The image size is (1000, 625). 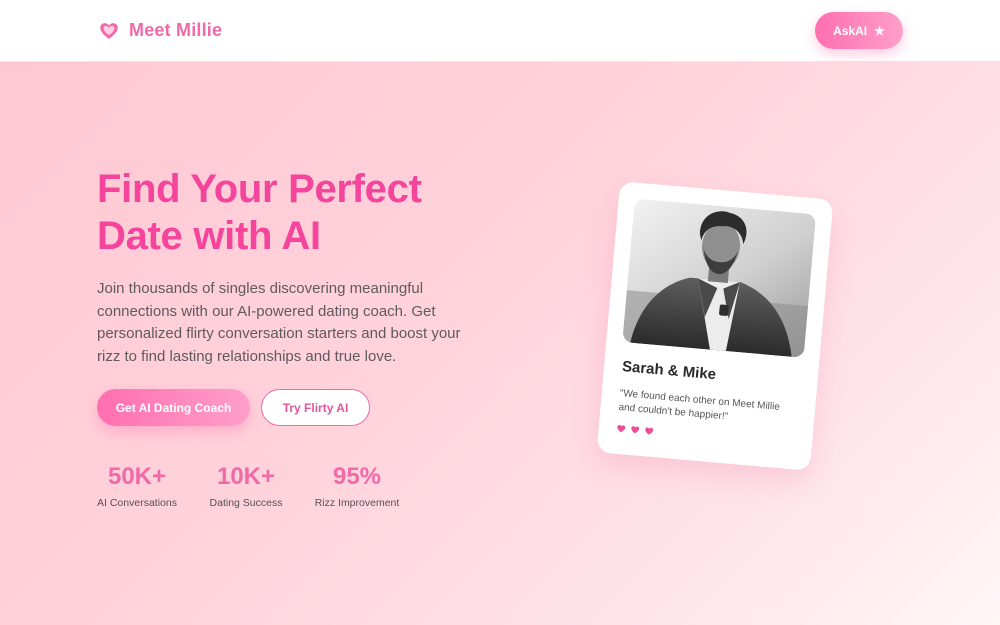 I want to click on askai-button: AskAI ★, so click(x=859, y=30).